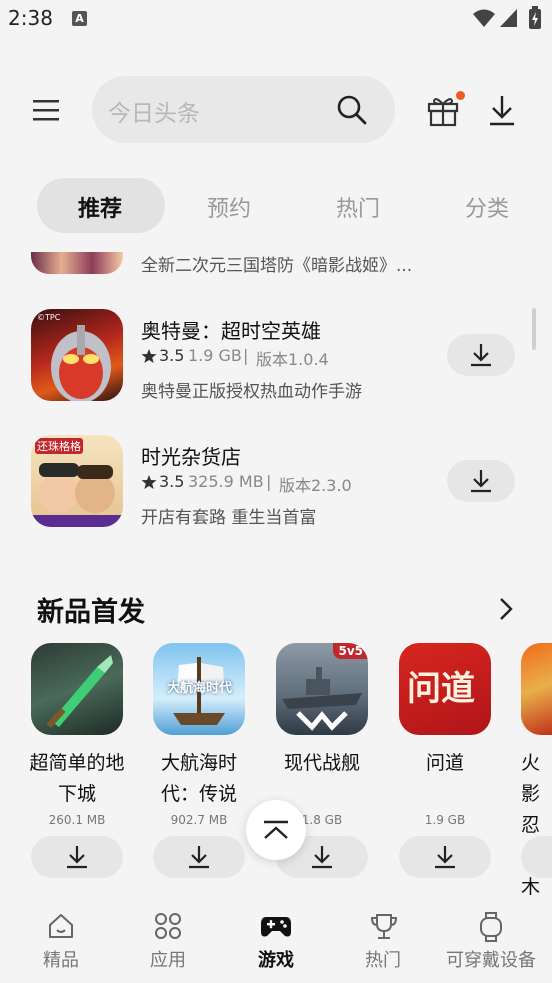  I want to click on game-name: 现代战舰, so click(322, 763).